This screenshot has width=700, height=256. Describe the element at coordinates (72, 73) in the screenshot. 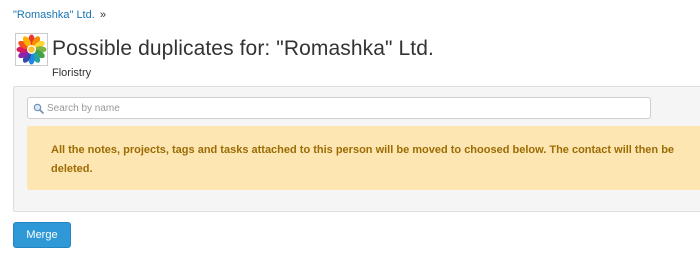

I see `company-industry: Floristry` at that location.